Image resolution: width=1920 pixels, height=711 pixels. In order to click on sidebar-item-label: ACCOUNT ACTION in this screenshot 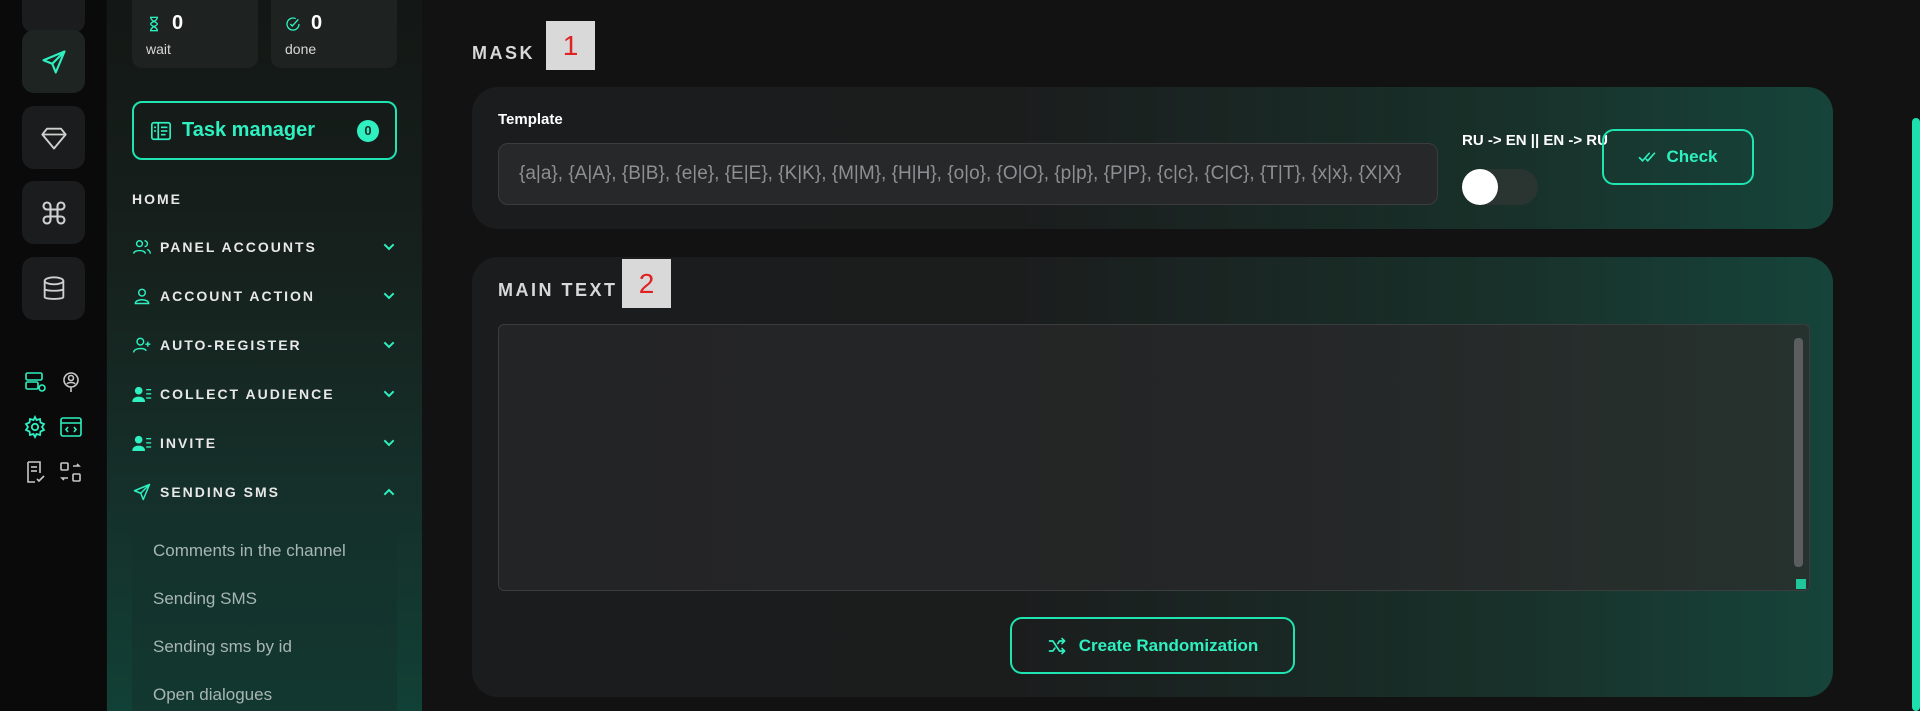, I will do `click(238, 296)`.